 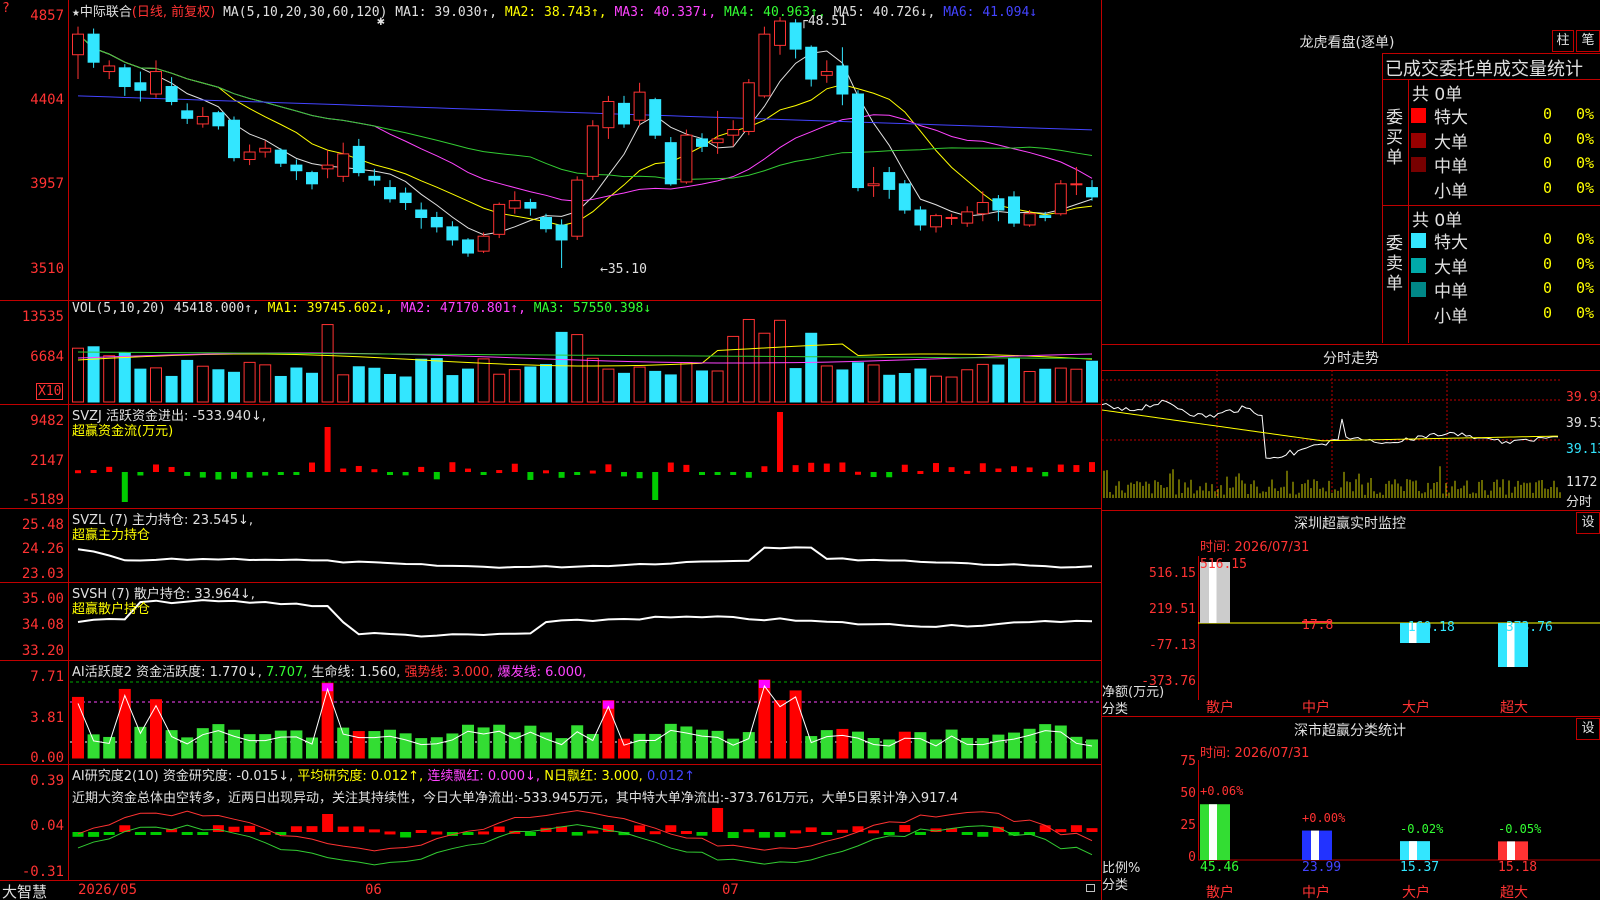 I want to click on star-marker: ✱, so click(x=381, y=21).